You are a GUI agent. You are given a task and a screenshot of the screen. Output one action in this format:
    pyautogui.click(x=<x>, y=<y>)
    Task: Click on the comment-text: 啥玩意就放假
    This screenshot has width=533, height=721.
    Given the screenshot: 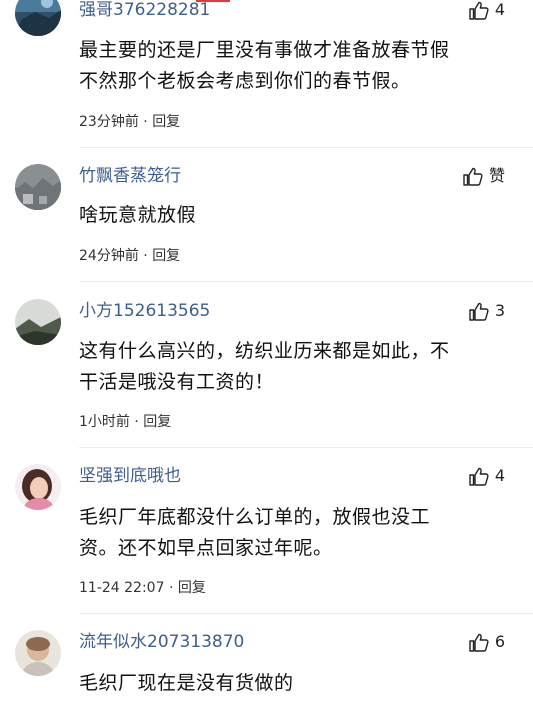 What is the action you would take?
    pyautogui.click(x=299, y=215)
    